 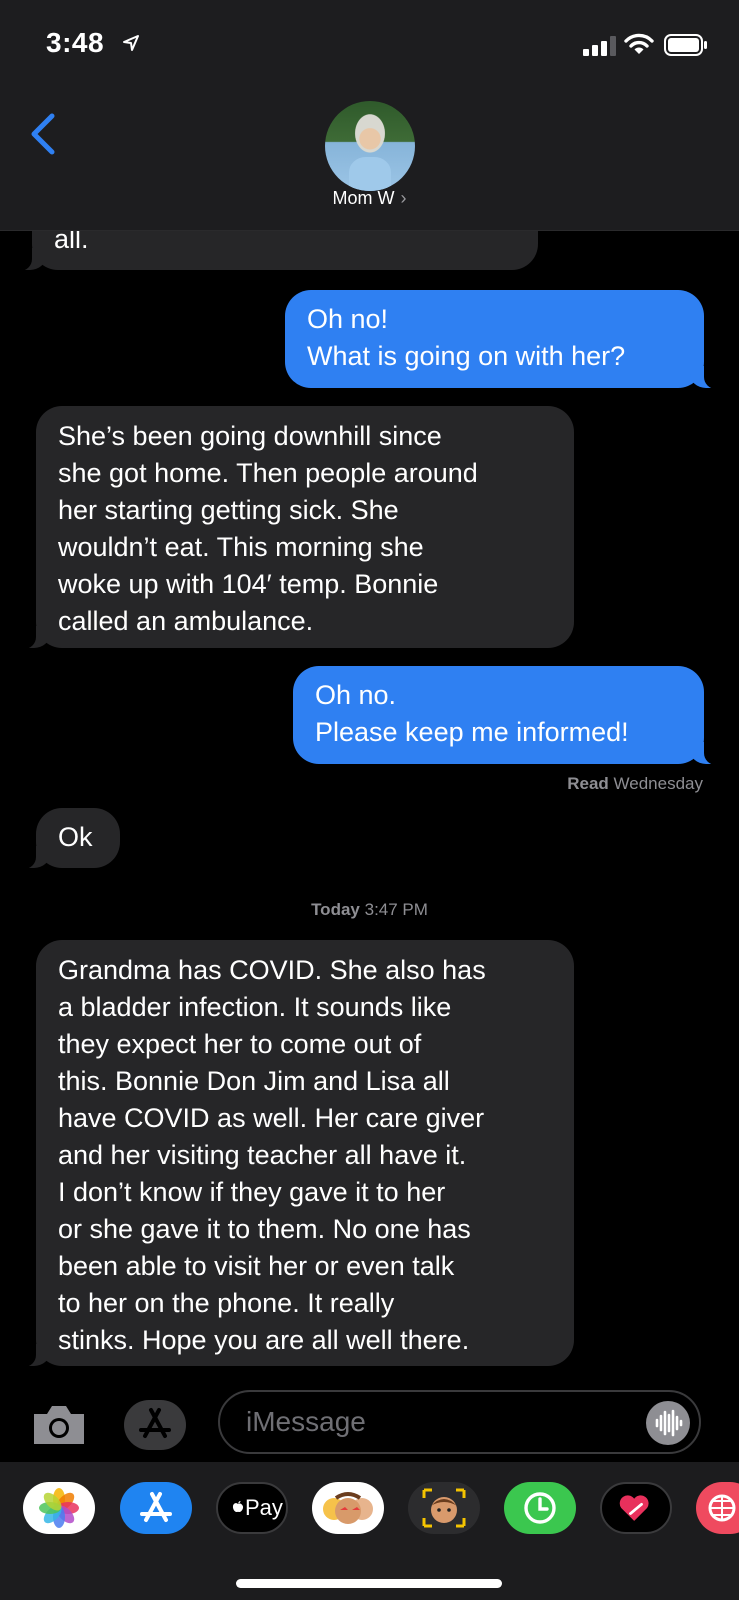 What do you see at coordinates (228, 510) in the screenshot?
I see `message-line: her starting getting sick. She` at bounding box center [228, 510].